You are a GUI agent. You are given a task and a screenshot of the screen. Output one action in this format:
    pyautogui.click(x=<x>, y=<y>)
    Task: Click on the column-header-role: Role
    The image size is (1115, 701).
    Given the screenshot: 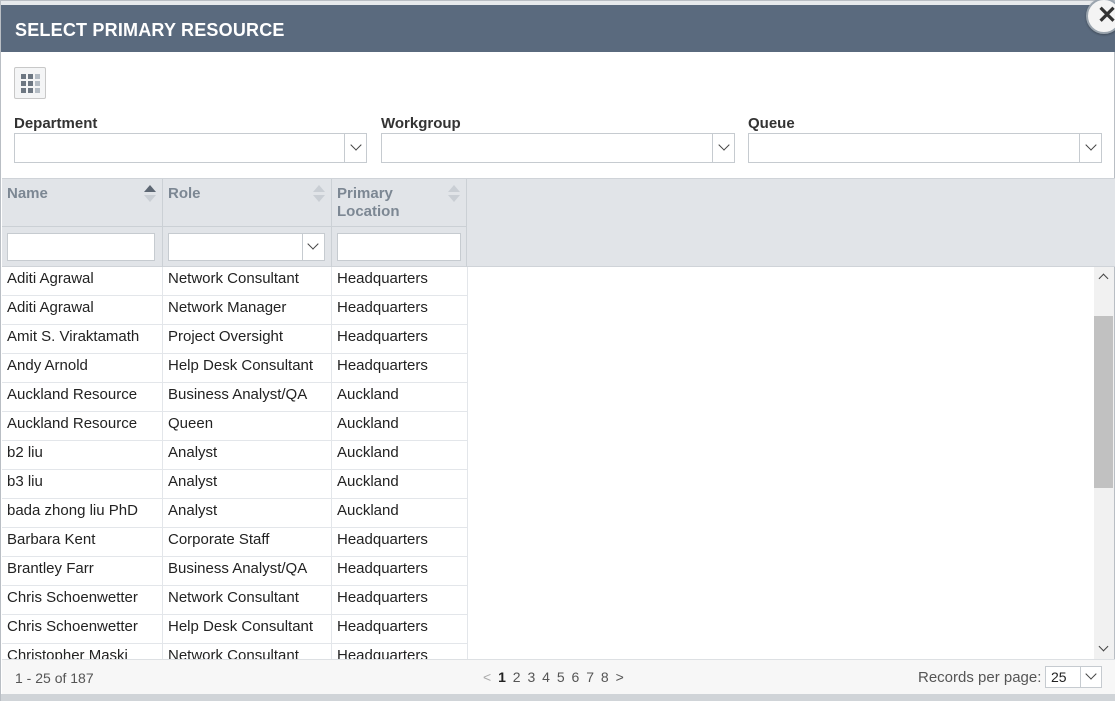 What is the action you would take?
    pyautogui.click(x=247, y=202)
    